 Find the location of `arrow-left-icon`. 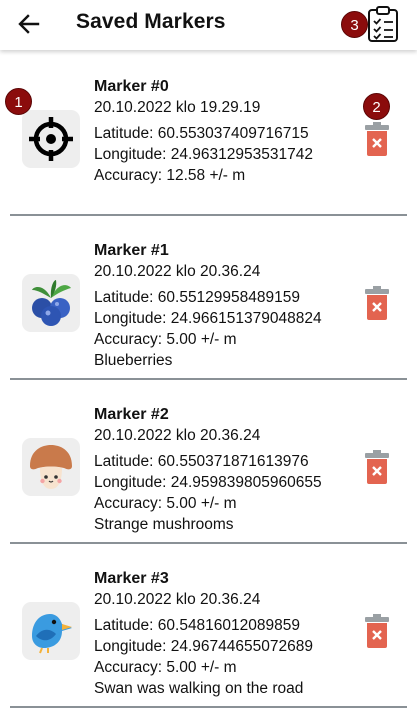

arrow-left-icon is located at coordinates (29, 24).